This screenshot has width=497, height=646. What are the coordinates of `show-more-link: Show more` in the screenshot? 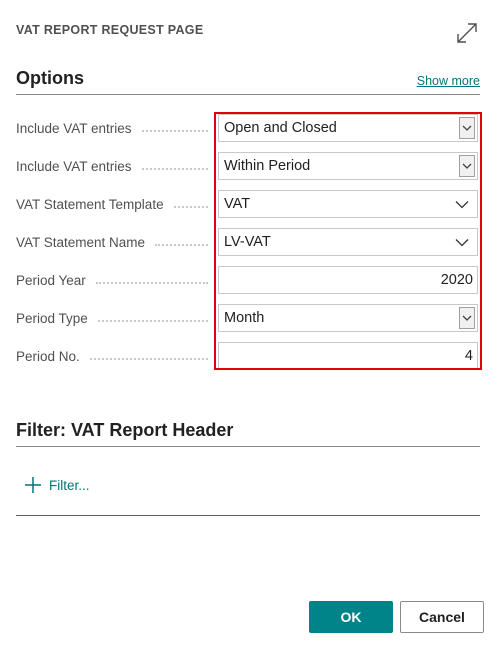 It's located at (448, 81).